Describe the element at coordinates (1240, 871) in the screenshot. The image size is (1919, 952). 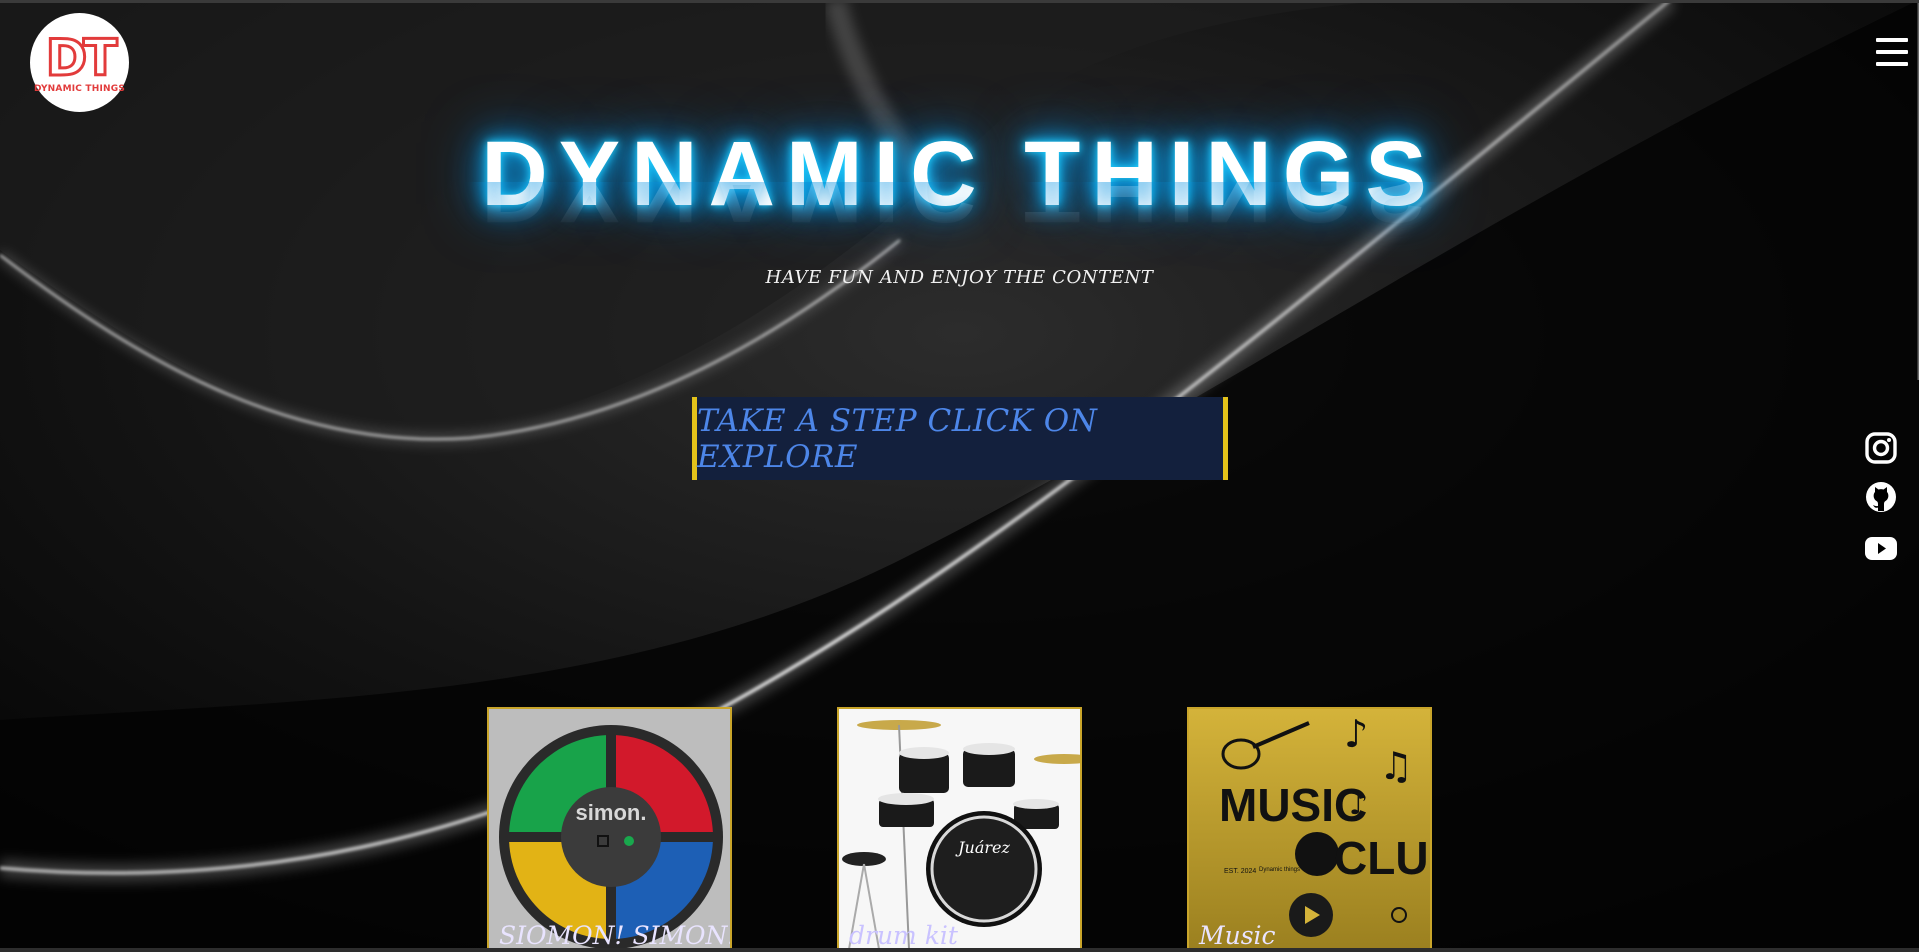
I see `music-club-est: EST. 2024` at that location.